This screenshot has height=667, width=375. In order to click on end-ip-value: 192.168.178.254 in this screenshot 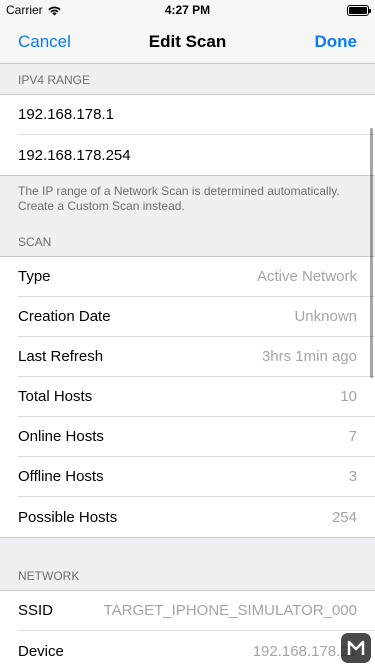, I will do `click(74, 155)`.